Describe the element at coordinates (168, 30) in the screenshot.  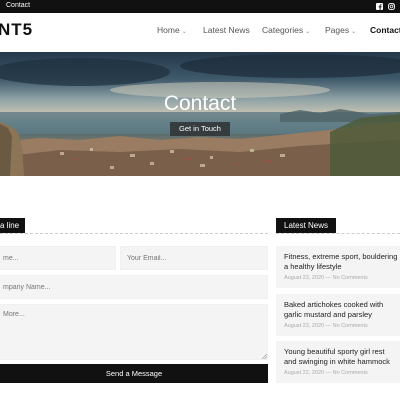
I see `nav-label: Home` at that location.